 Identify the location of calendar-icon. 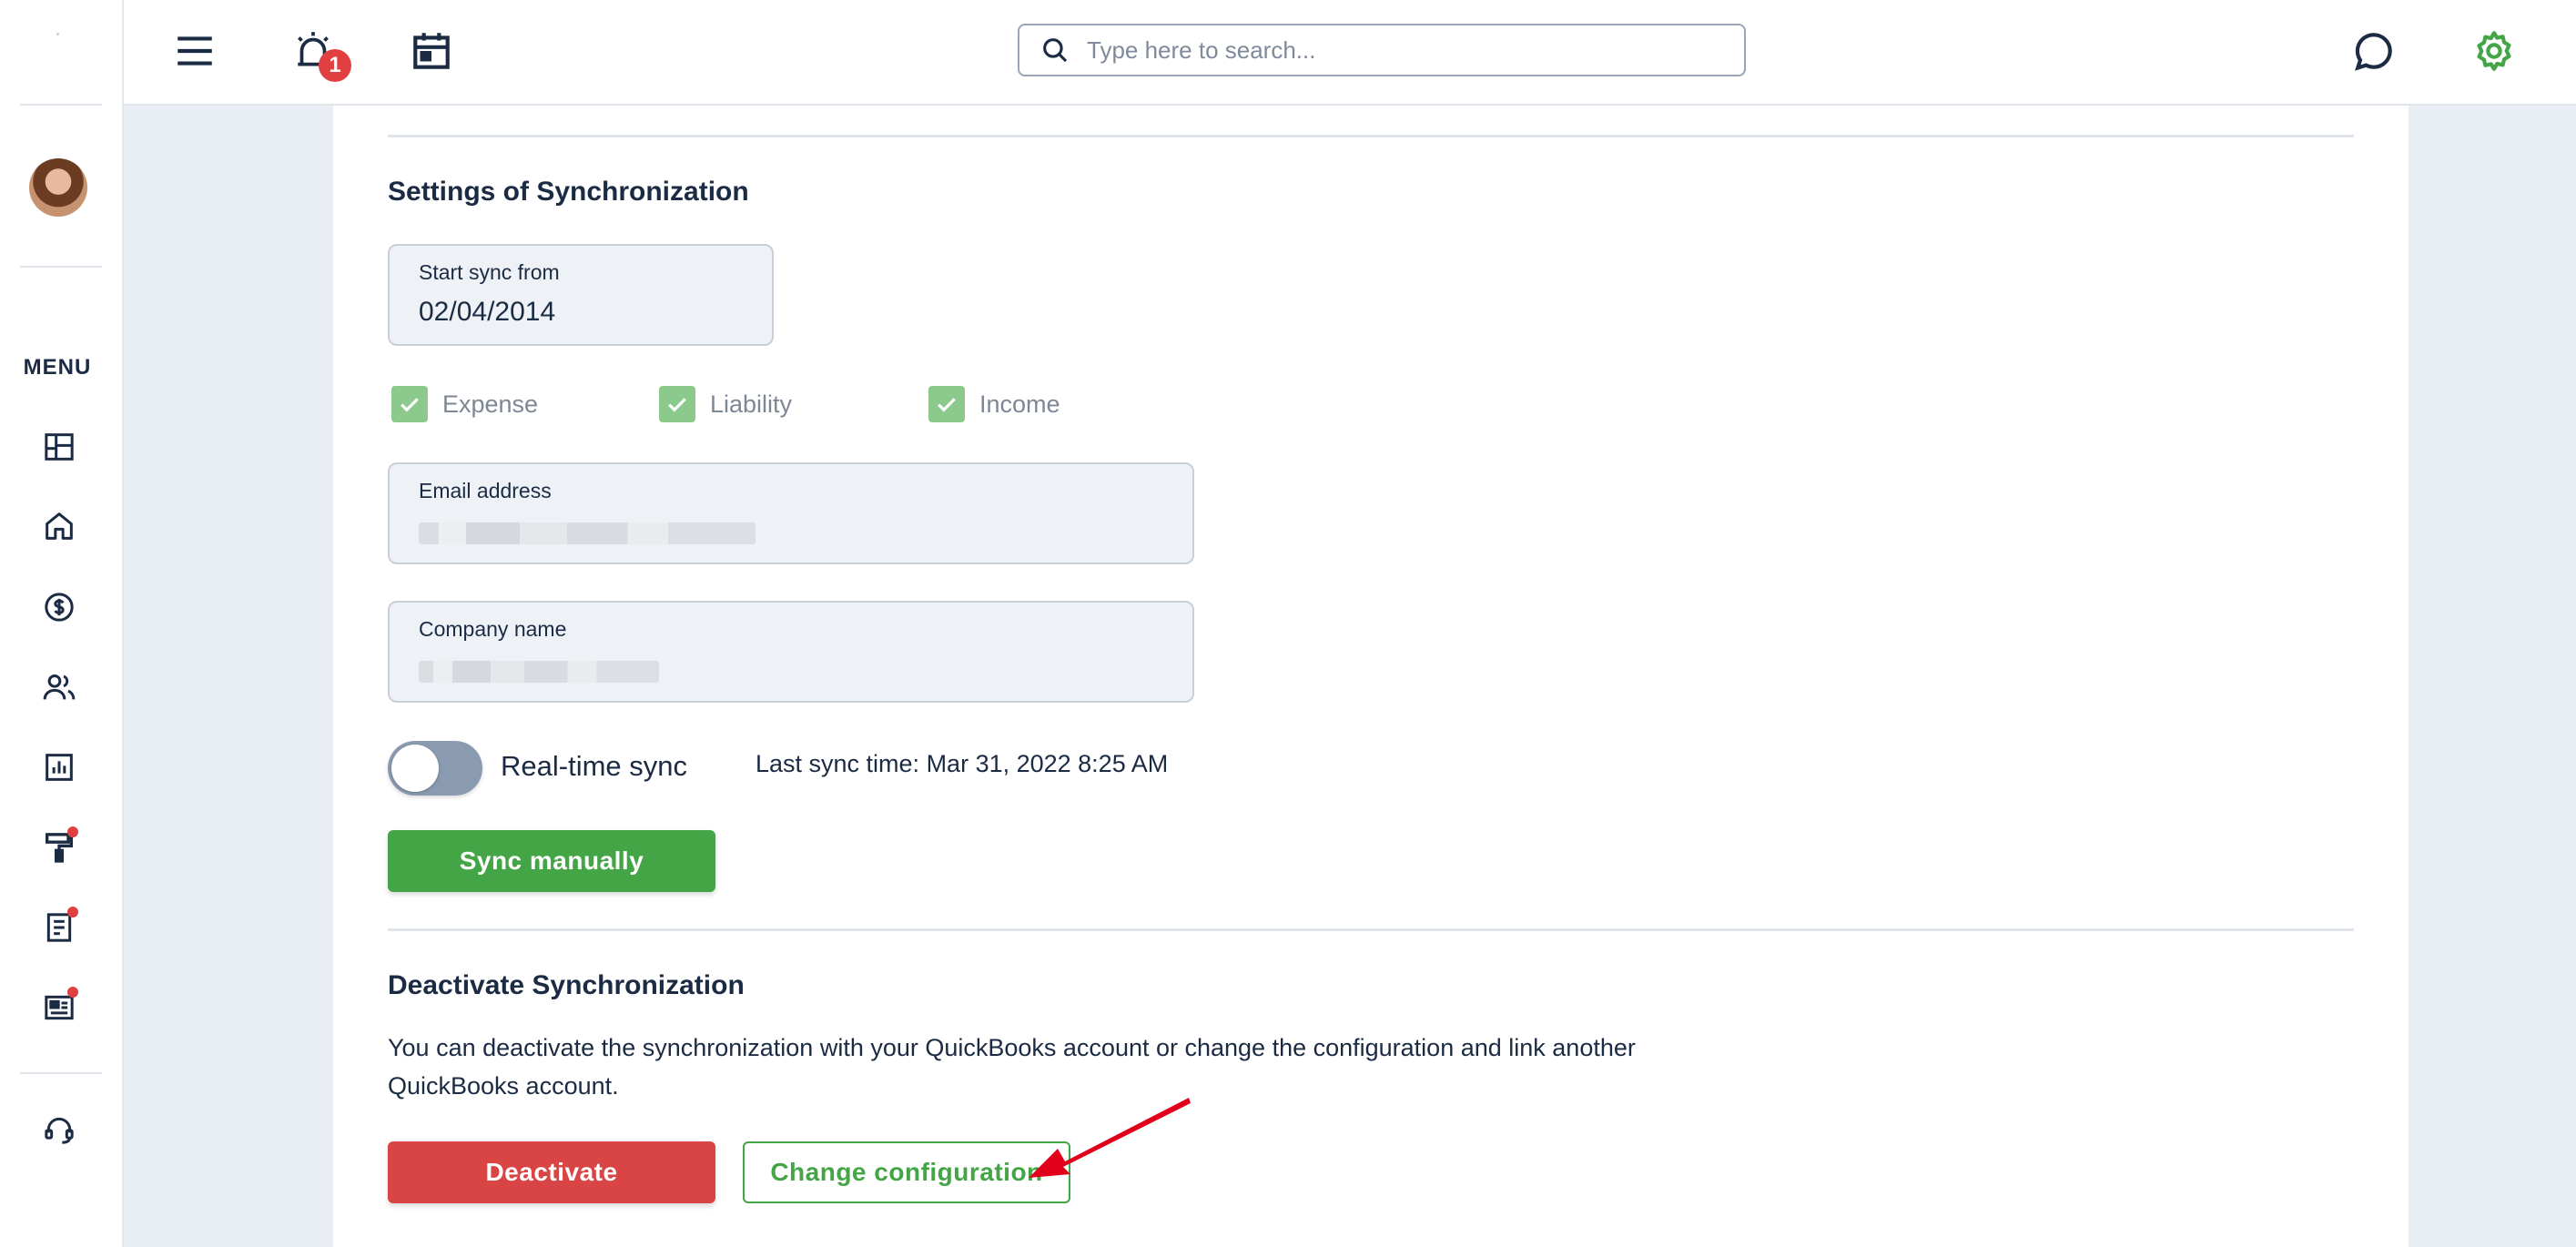
(431, 51).